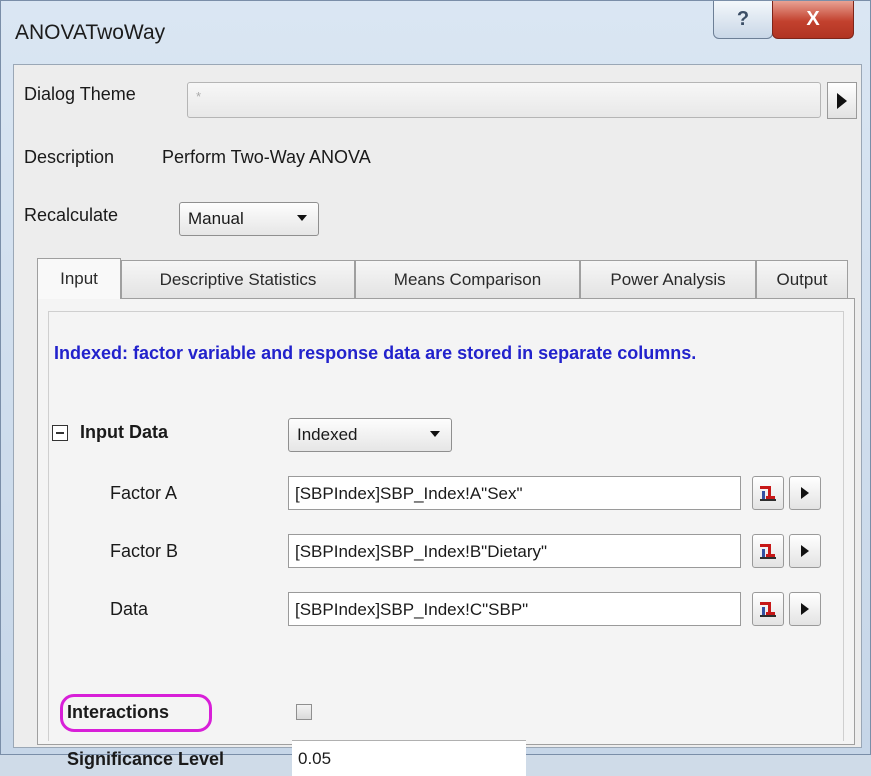 This screenshot has height=776, width=871. I want to click on tab-descriptive-statistics: Descriptive Statistics, so click(238, 279).